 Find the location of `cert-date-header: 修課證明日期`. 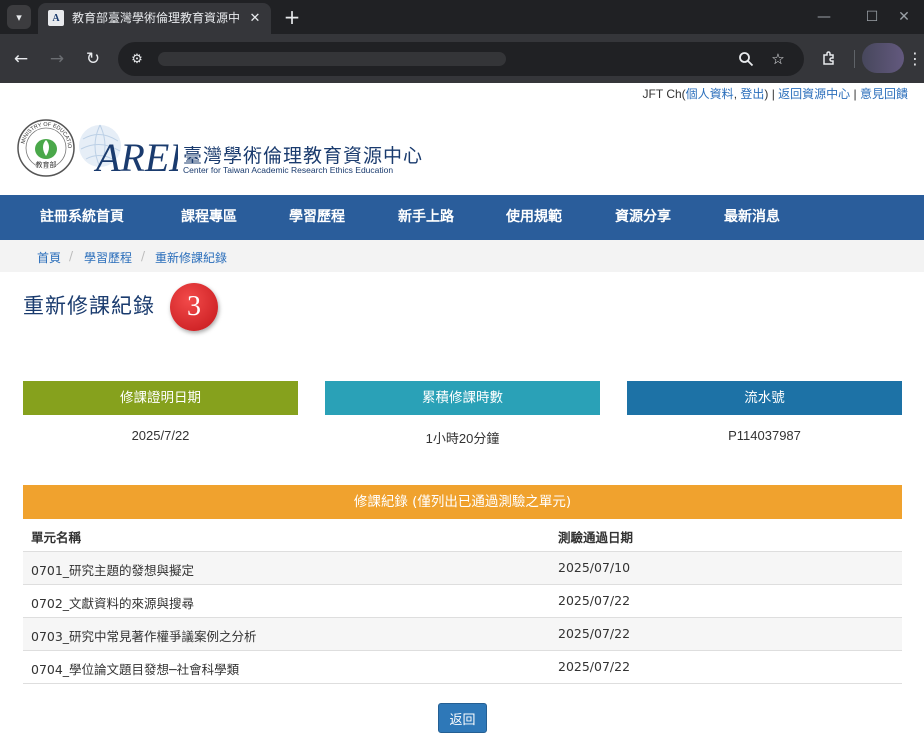

cert-date-header: 修課證明日期 is located at coordinates (160, 398).